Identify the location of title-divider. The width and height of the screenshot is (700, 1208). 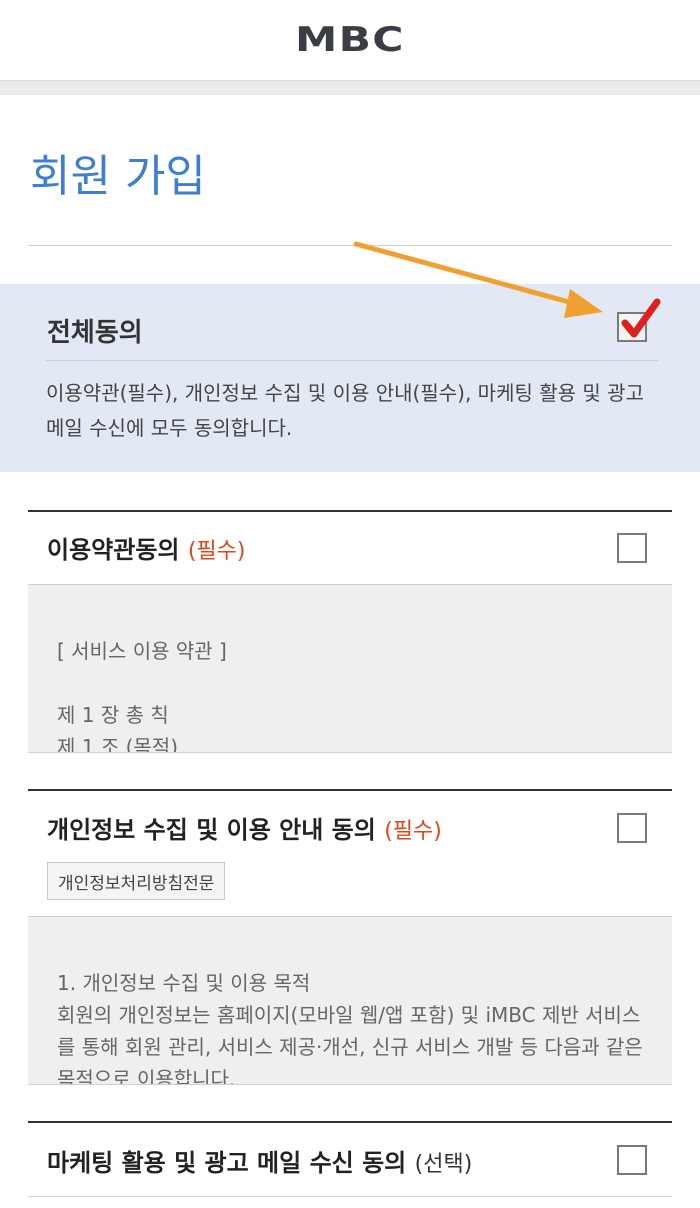
(350, 245).